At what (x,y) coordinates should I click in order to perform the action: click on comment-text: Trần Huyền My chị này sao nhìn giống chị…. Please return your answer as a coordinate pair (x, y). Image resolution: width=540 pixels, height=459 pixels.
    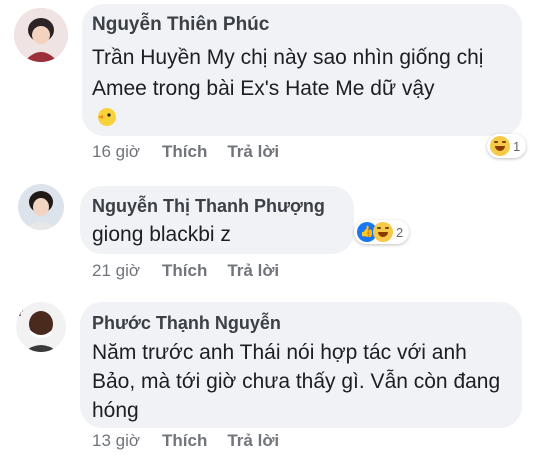
    Looking at the image, I should click on (288, 73).